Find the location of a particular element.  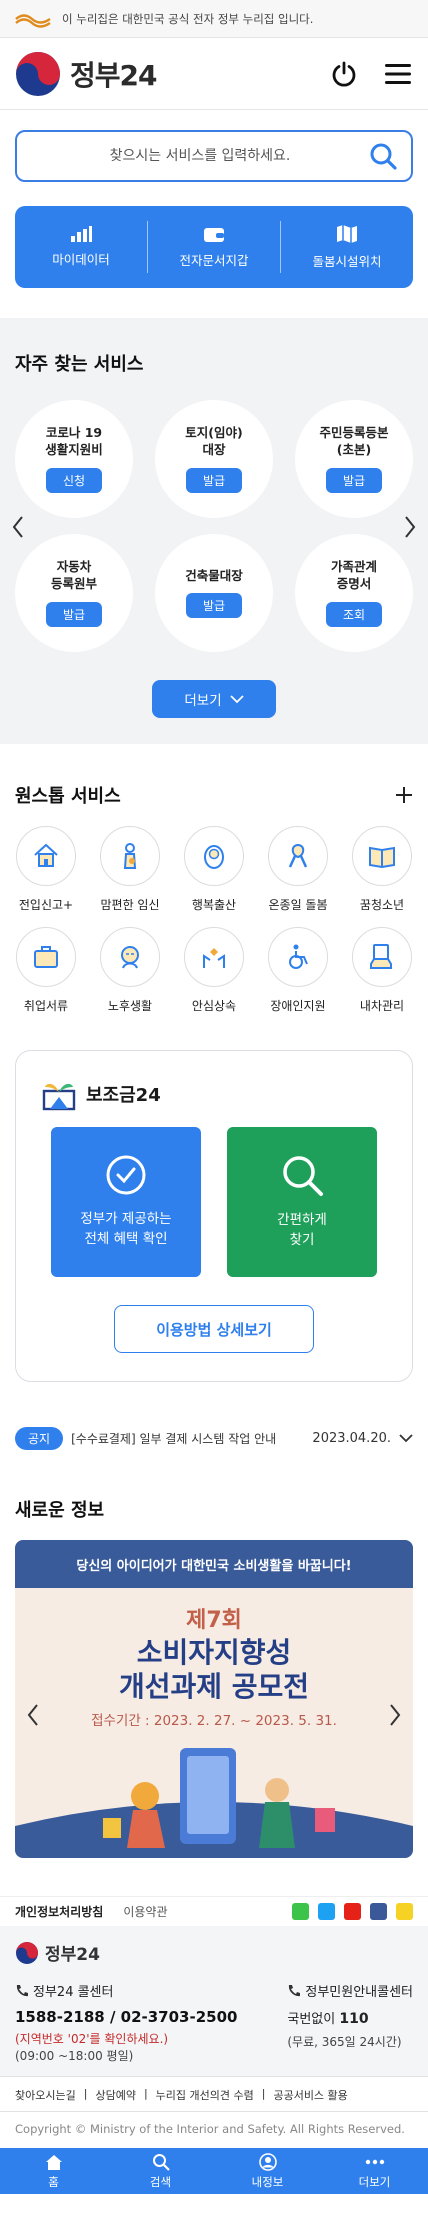

banner-next-button is located at coordinates (395, 1715).